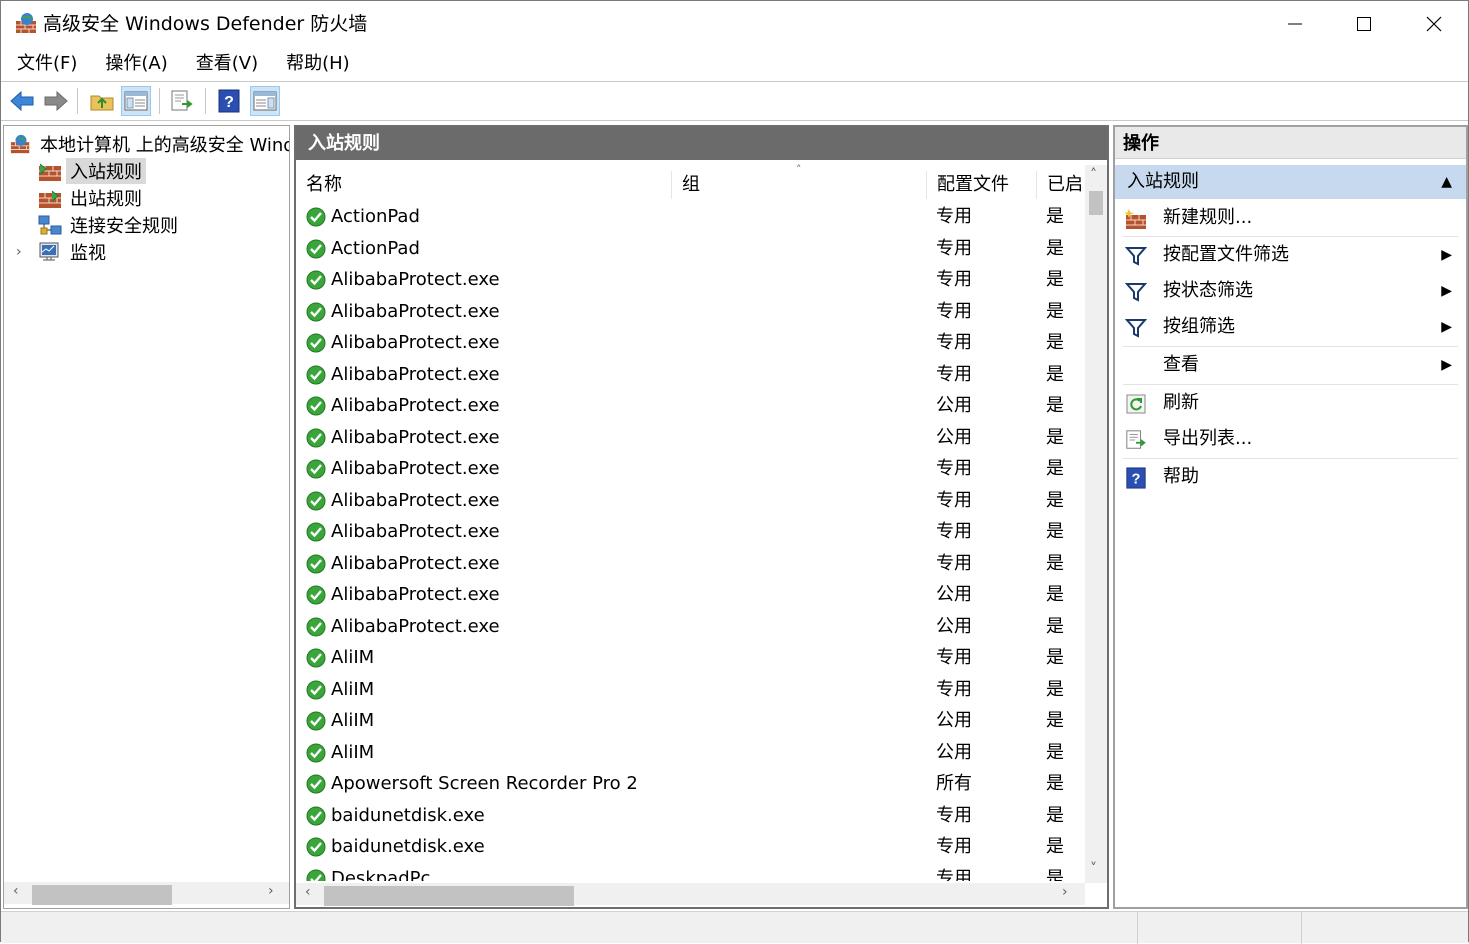  I want to click on minimize-button, so click(1295, 24).